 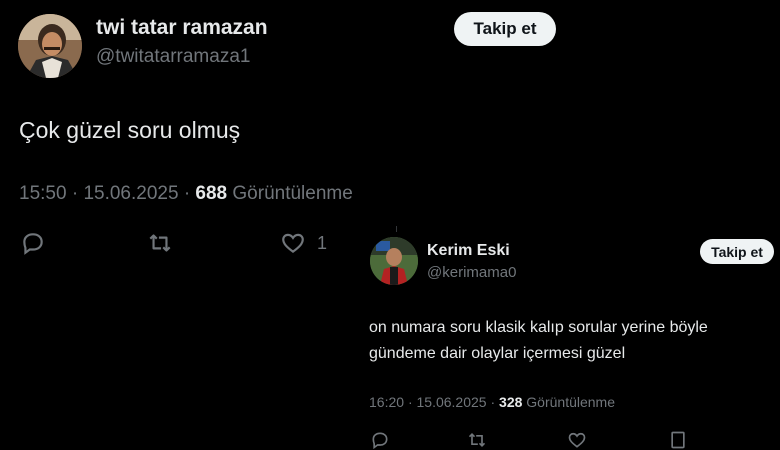 What do you see at coordinates (160, 243) in the screenshot?
I see `retweet-icon` at bounding box center [160, 243].